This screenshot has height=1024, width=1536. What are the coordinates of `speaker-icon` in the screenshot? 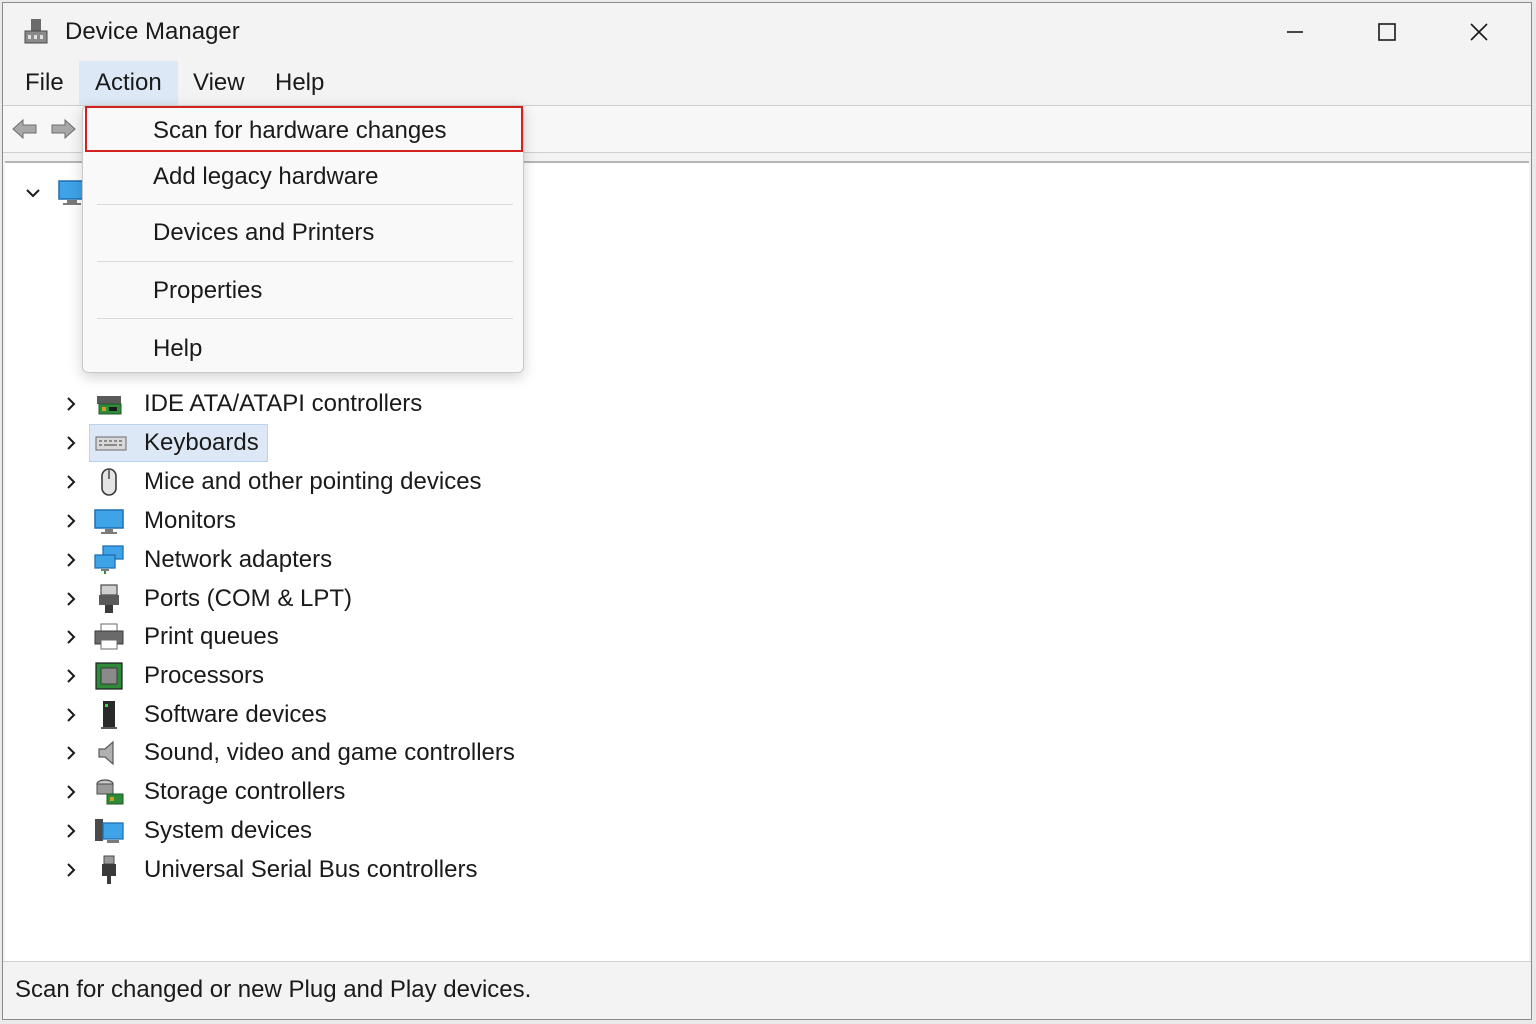 It's located at (106, 753).